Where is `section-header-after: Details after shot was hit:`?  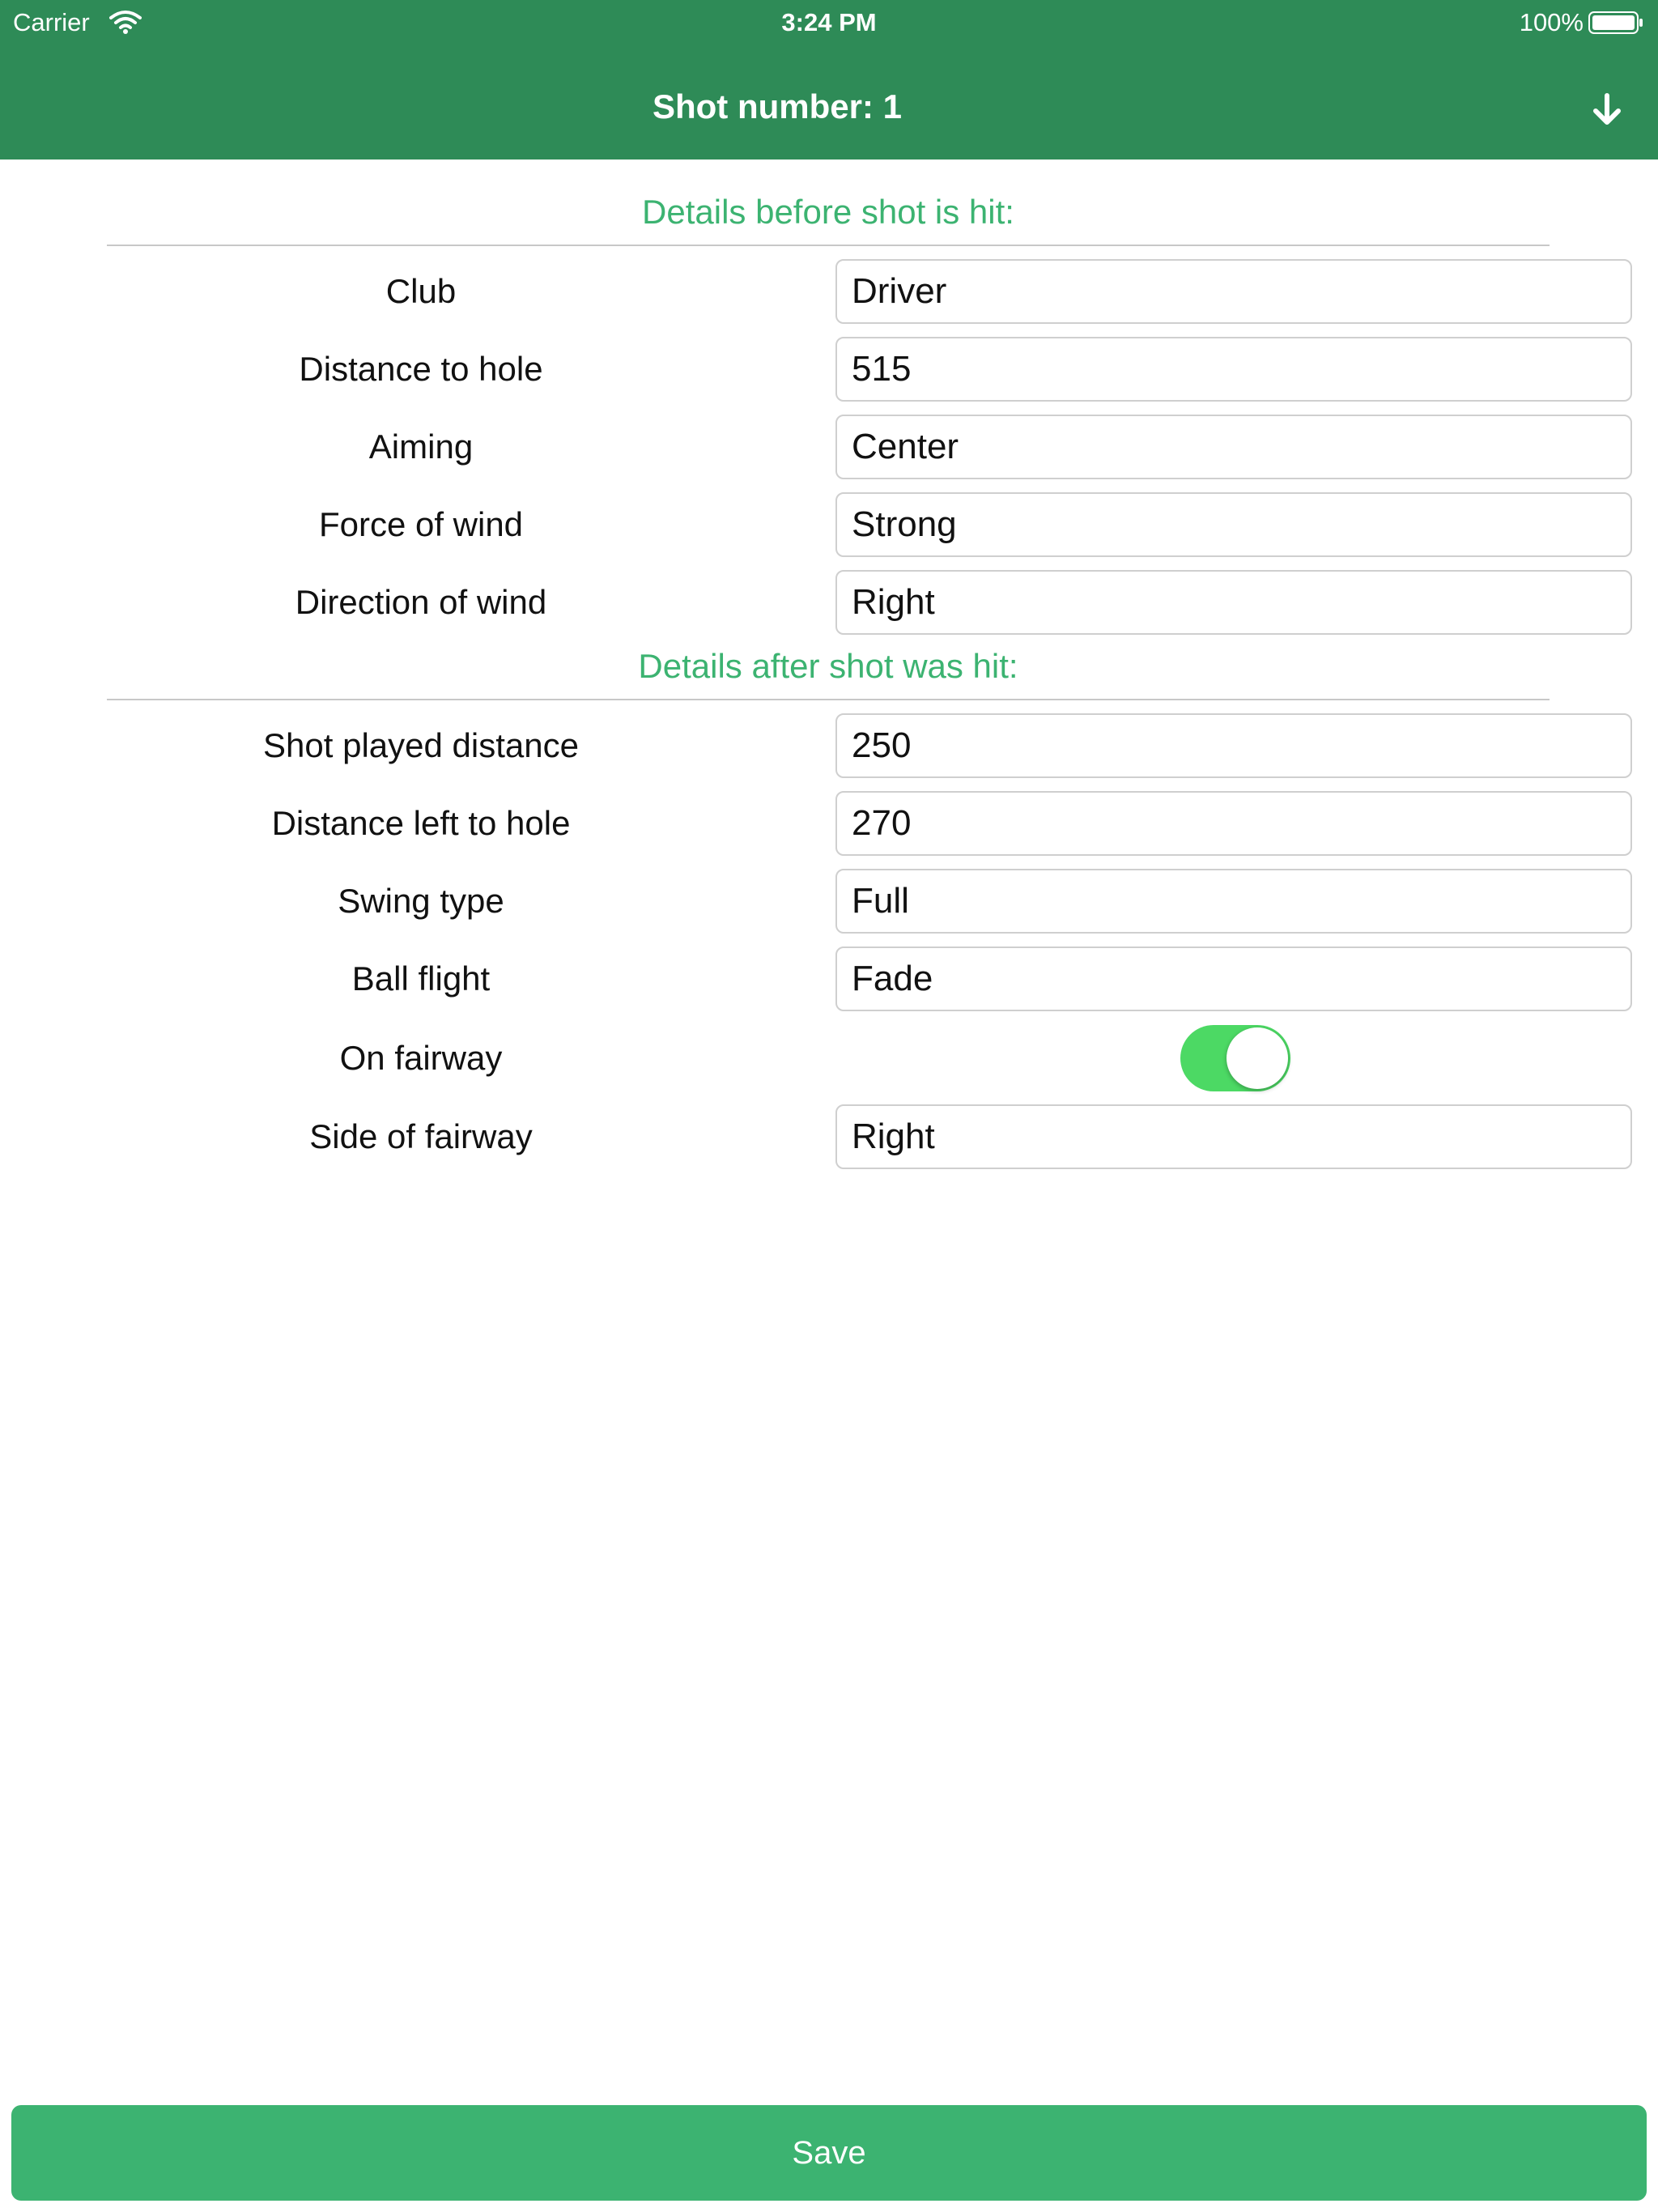
section-header-after: Details after shot was hit: is located at coordinates (828, 666).